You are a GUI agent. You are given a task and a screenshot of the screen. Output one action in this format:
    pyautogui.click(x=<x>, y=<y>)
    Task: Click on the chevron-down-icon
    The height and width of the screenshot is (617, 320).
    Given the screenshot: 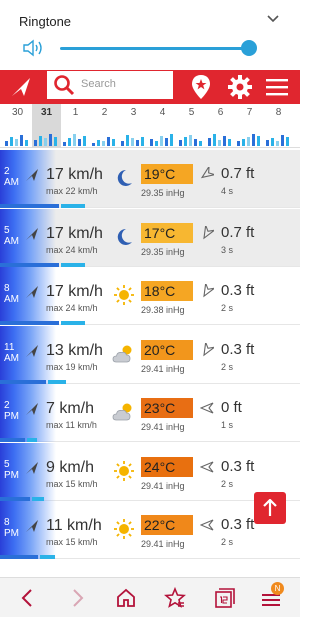 What is the action you would take?
    pyautogui.click(x=273, y=19)
    